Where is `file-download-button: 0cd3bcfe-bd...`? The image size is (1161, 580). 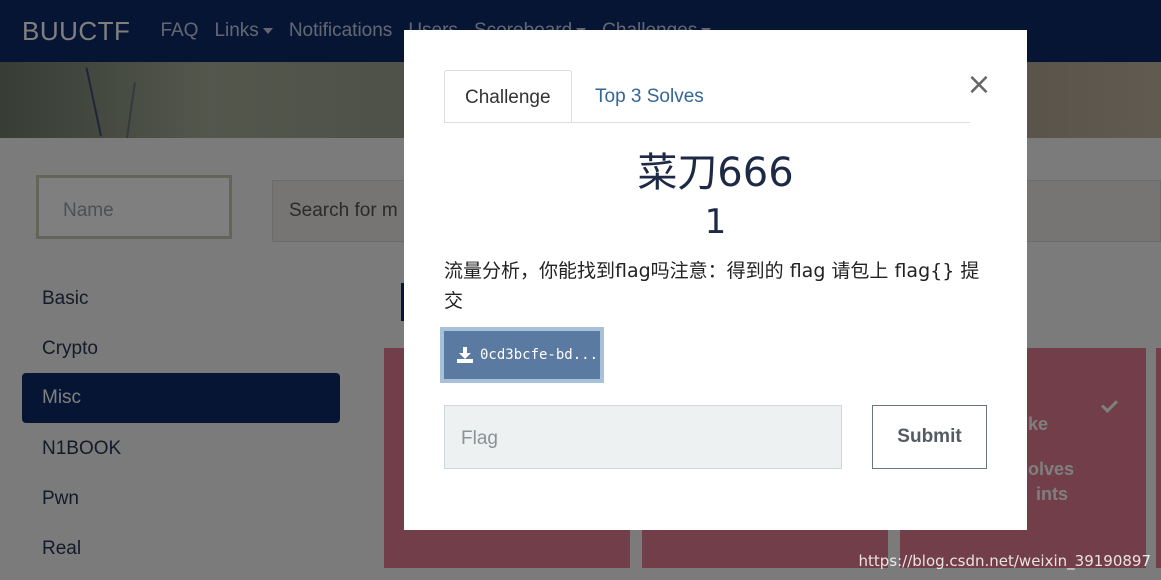
file-download-button: 0cd3bcfe-bd... is located at coordinates (522, 355).